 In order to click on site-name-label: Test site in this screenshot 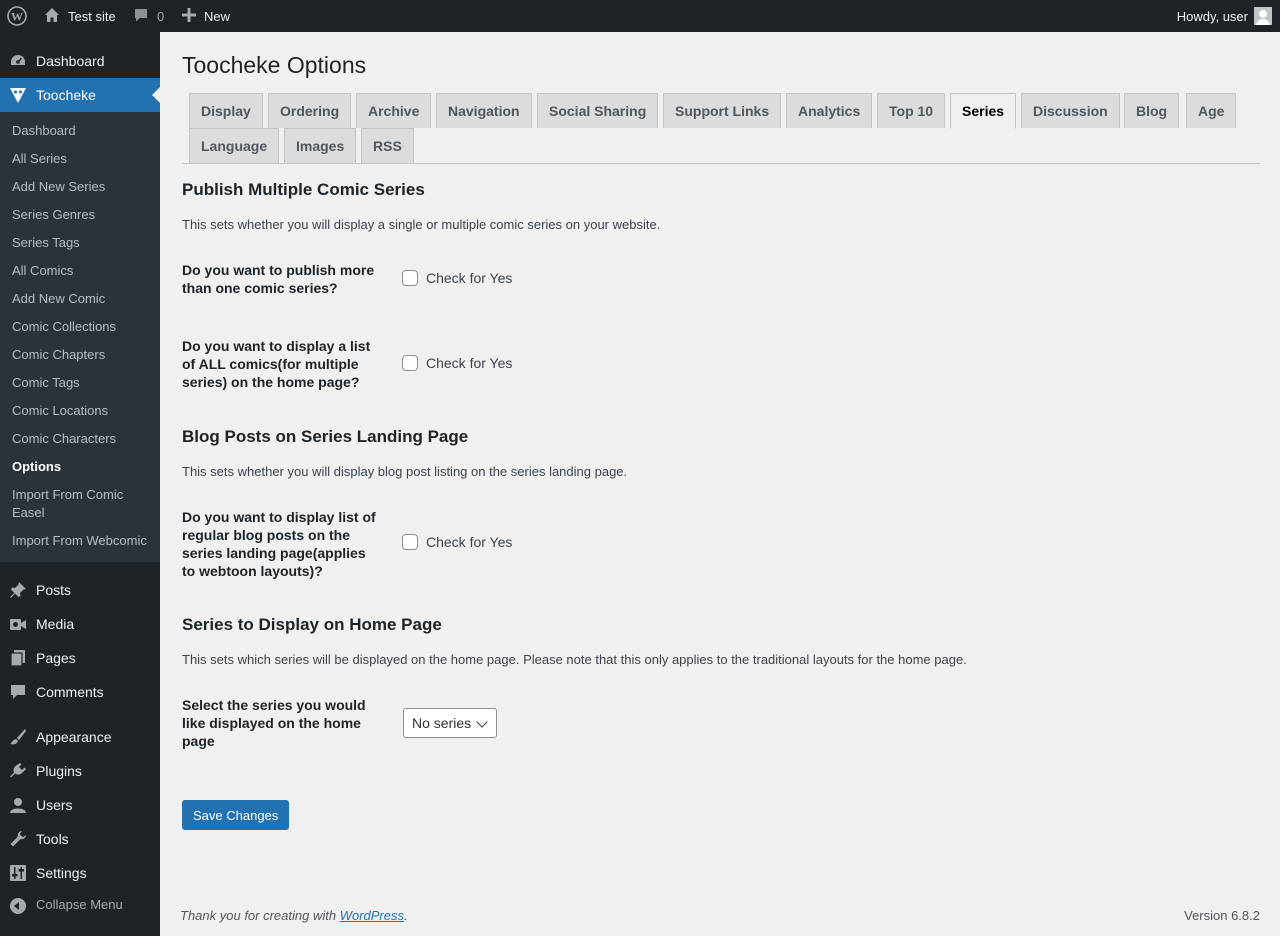, I will do `click(92, 16)`.